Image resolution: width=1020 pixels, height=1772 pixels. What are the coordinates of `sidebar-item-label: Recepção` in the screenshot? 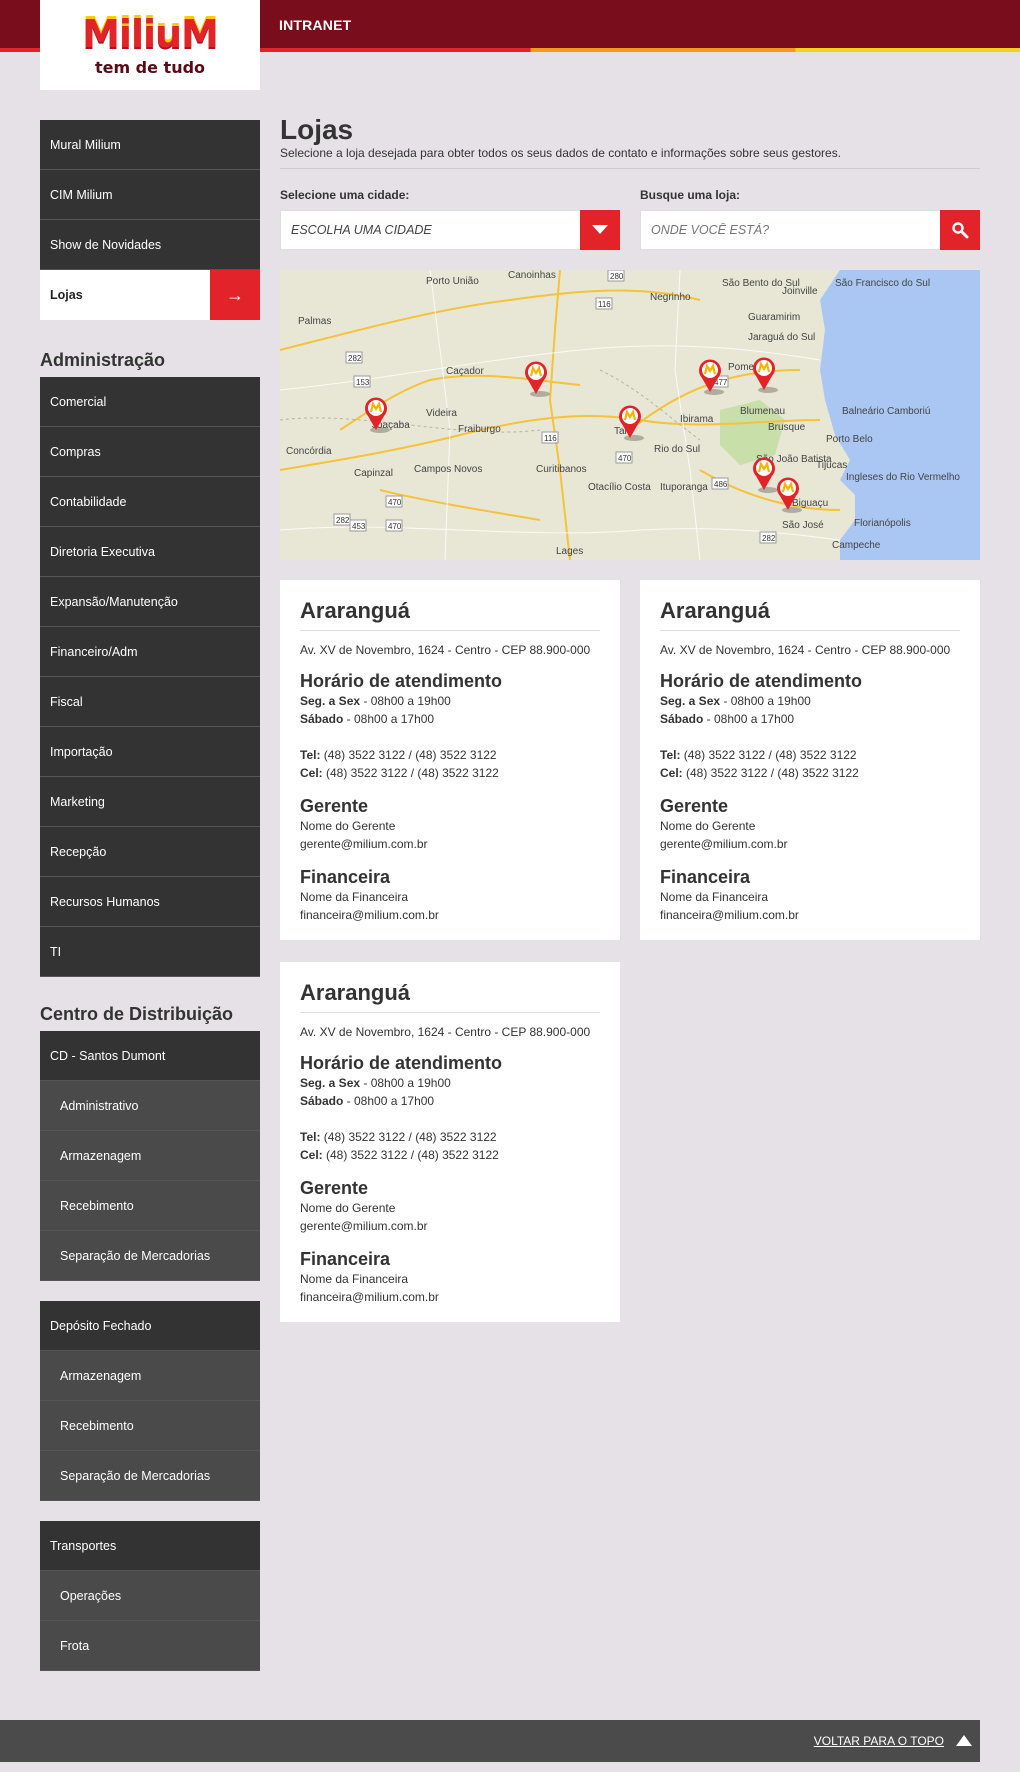 It's located at (78, 851).